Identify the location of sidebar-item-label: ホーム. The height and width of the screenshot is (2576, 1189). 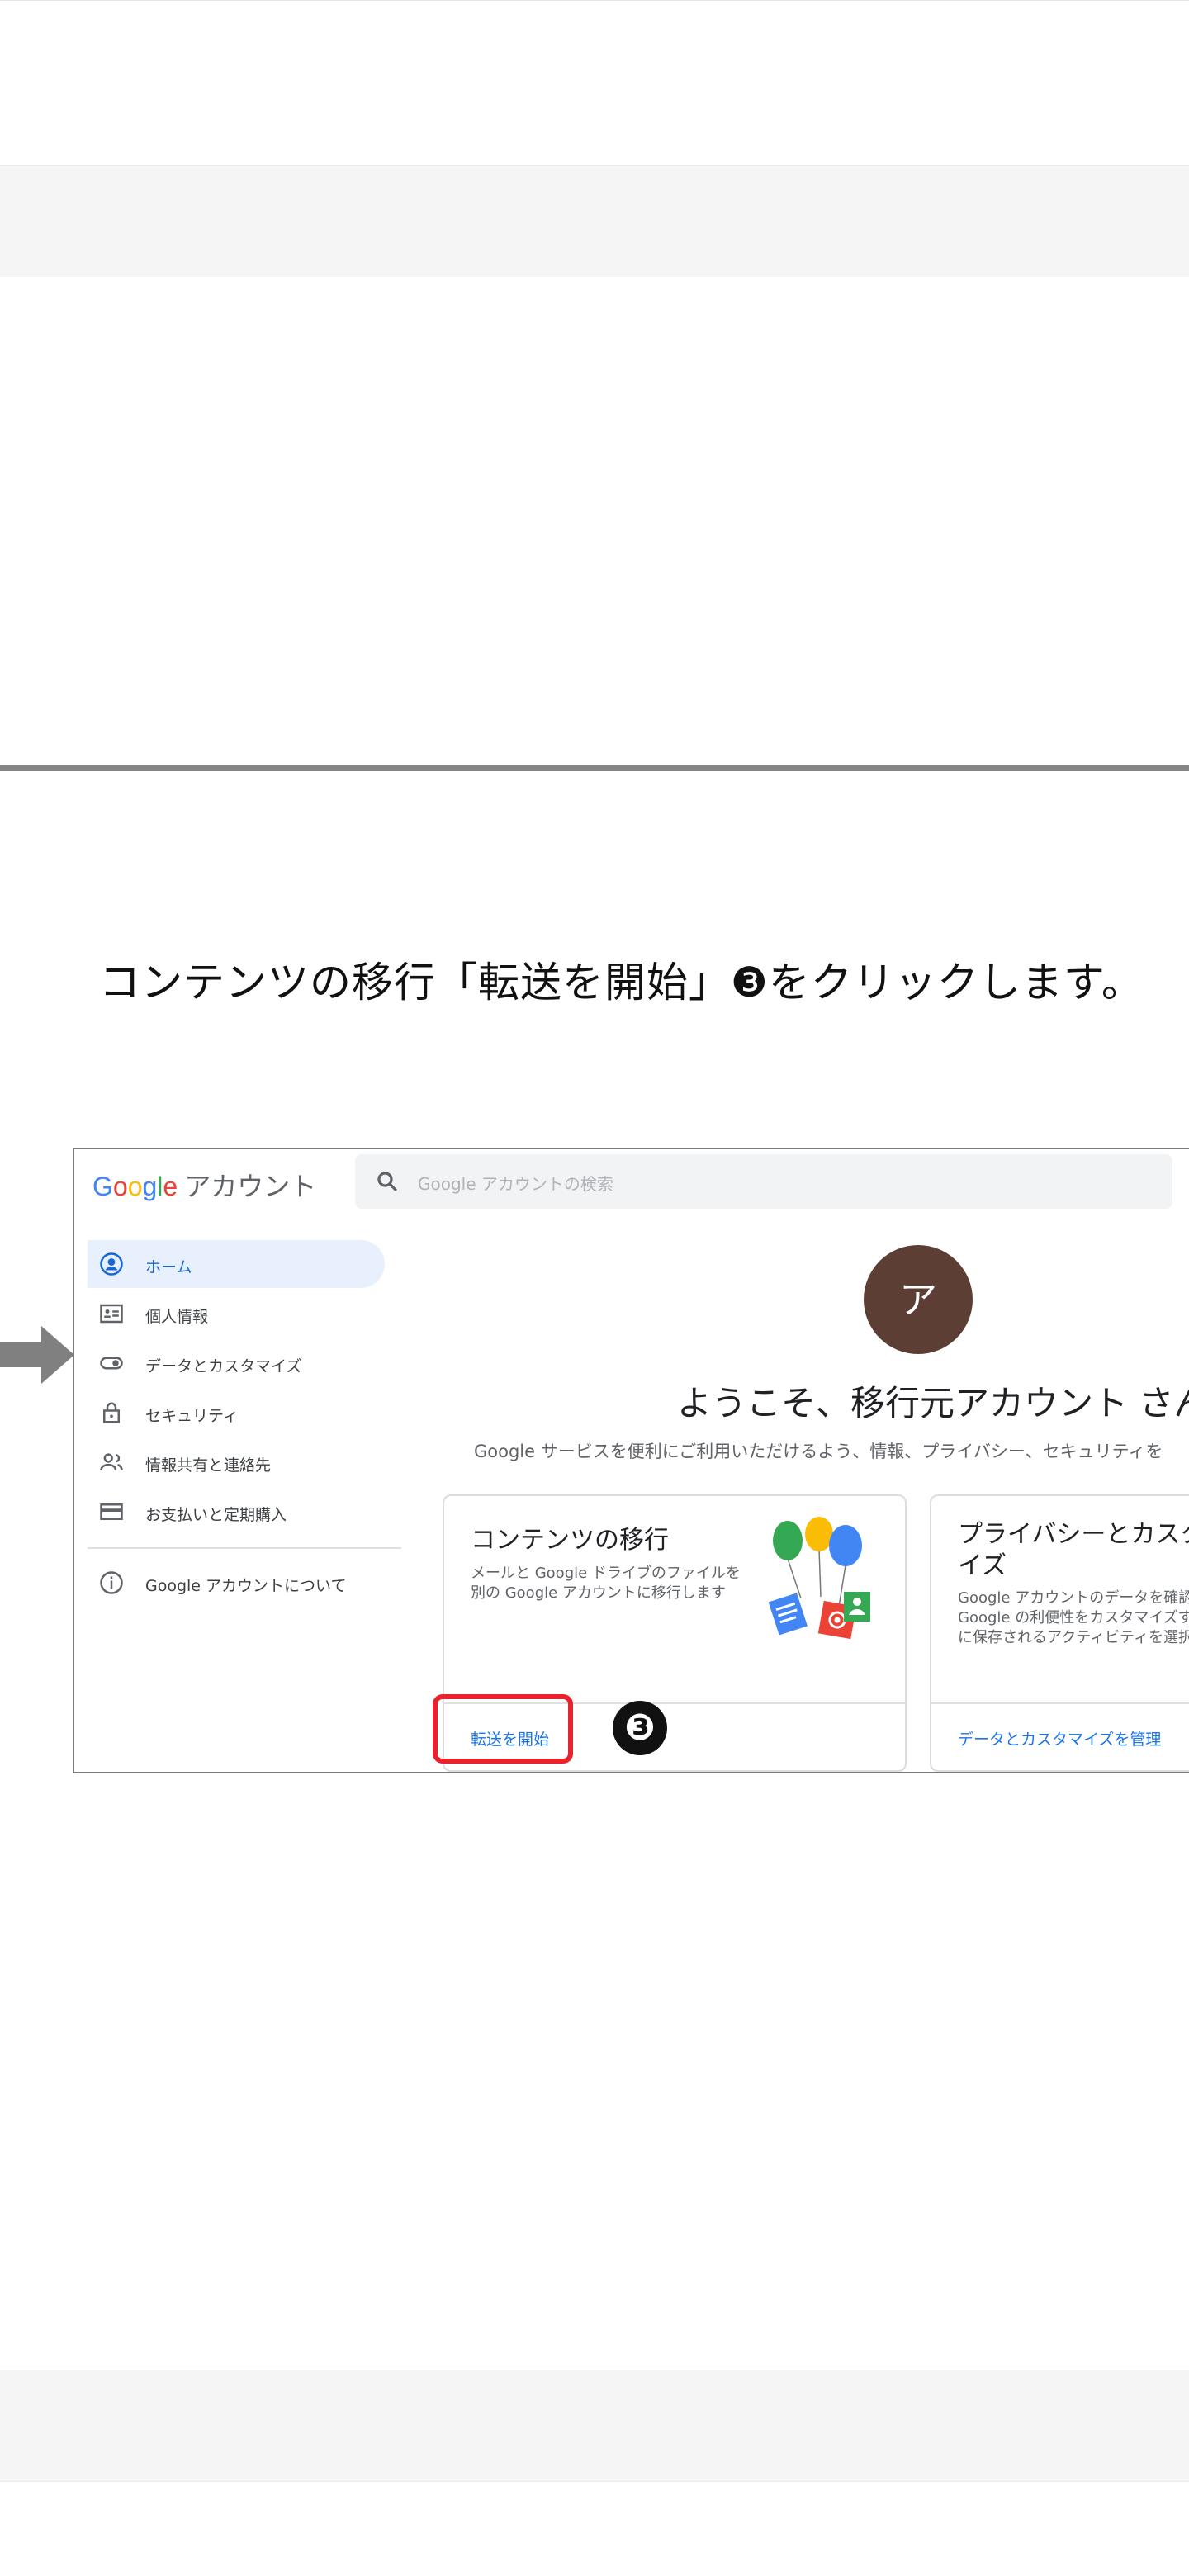
(168, 1267).